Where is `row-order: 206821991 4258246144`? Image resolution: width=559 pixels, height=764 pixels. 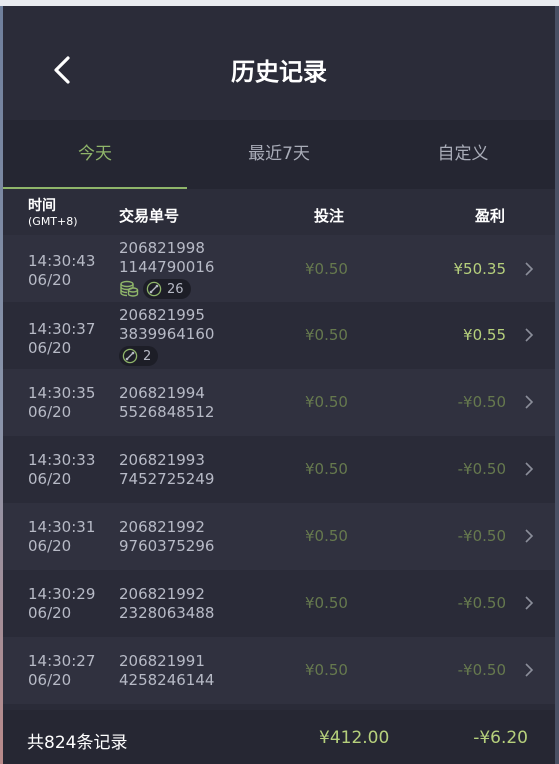
row-order: 206821991 4258246144 is located at coordinates (166, 671).